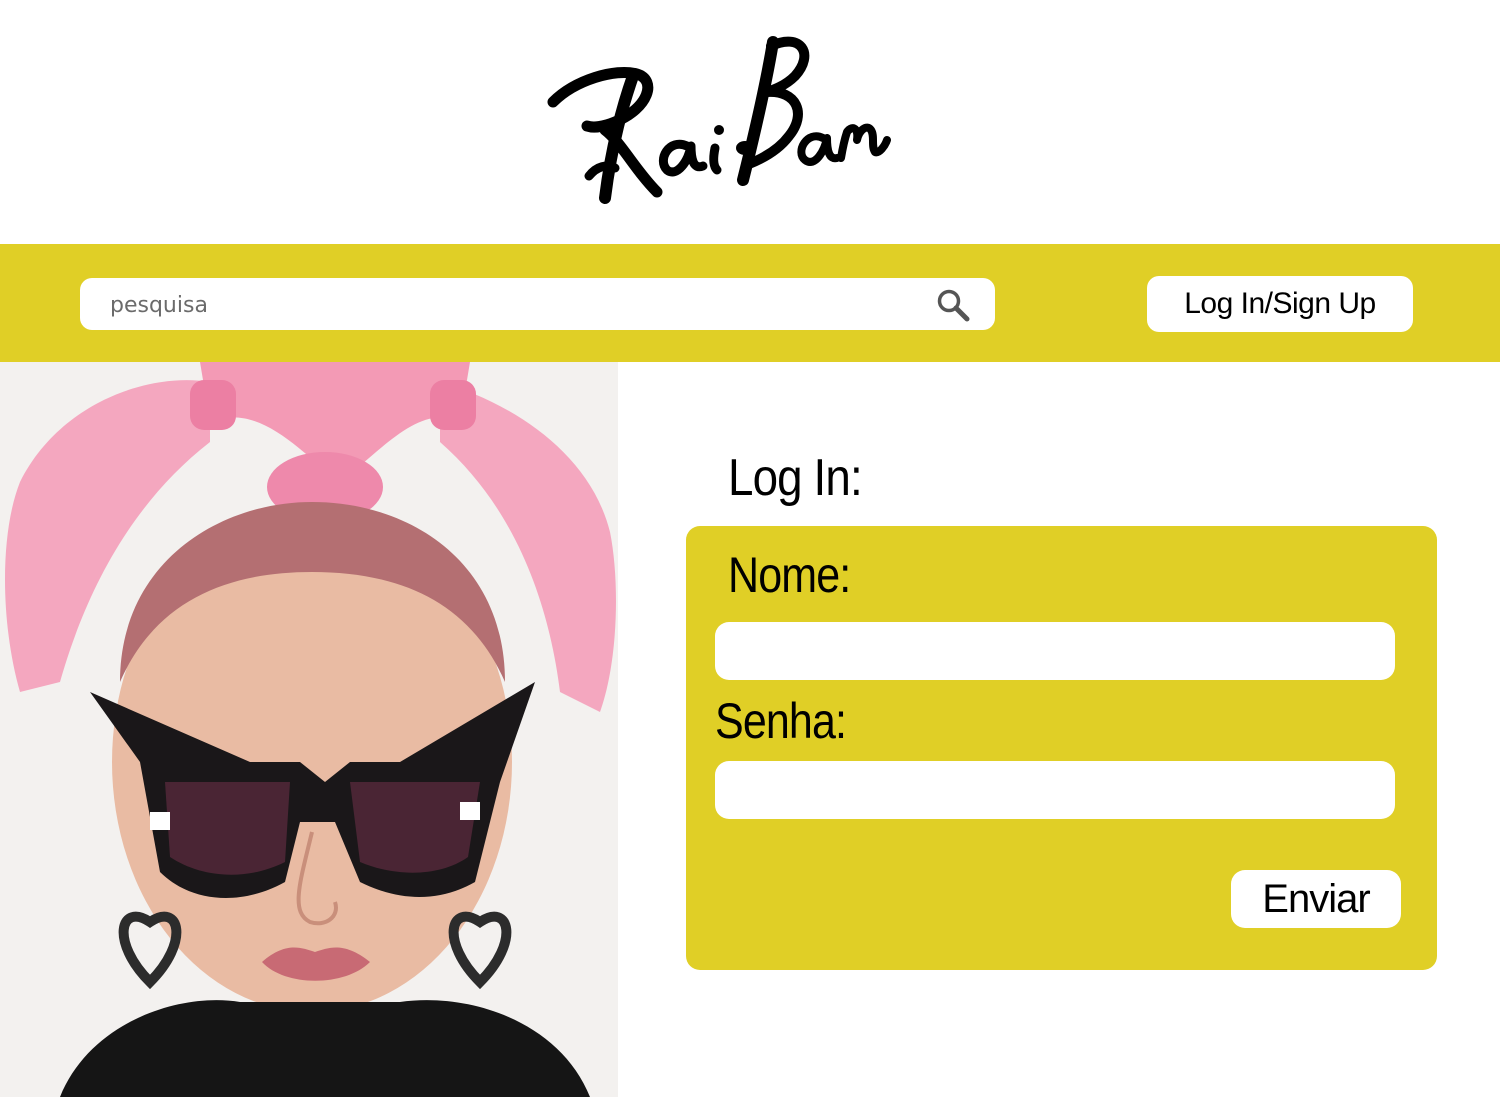 This screenshot has width=1500, height=1097. I want to click on login-title: Log In:, so click(795, 478).